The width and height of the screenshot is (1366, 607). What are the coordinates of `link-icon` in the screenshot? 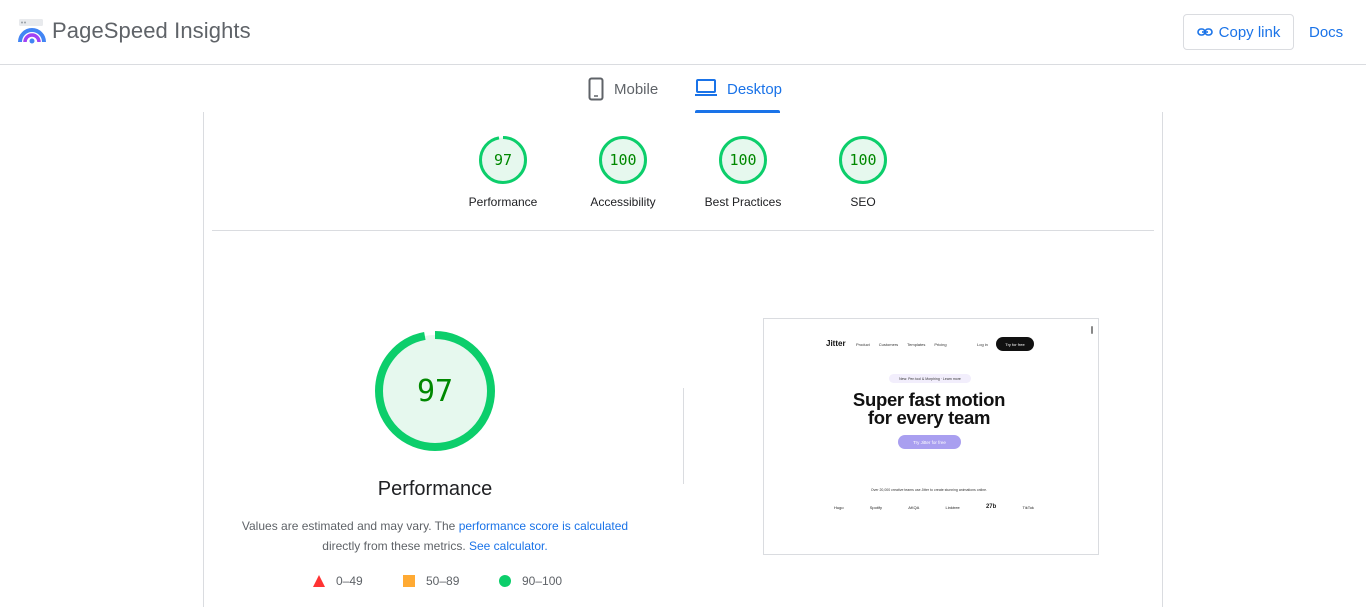 It's located at (1204, 32).